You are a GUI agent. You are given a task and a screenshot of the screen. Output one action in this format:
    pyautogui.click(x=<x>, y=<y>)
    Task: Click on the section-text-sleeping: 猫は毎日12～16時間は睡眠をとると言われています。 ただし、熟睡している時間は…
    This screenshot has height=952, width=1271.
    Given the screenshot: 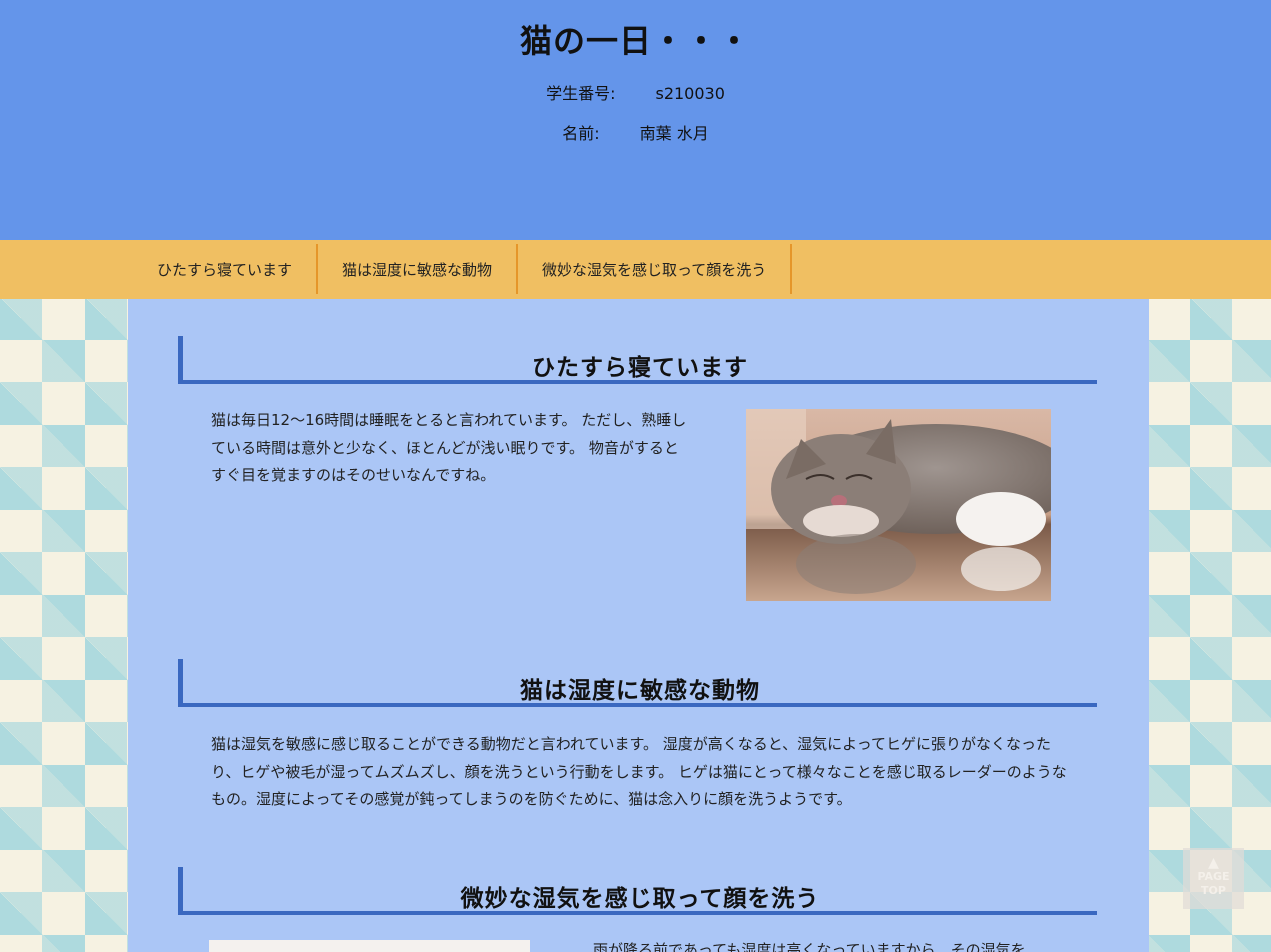 What is the action you would take?
    pyautogui.click(x=449, y=447)
    